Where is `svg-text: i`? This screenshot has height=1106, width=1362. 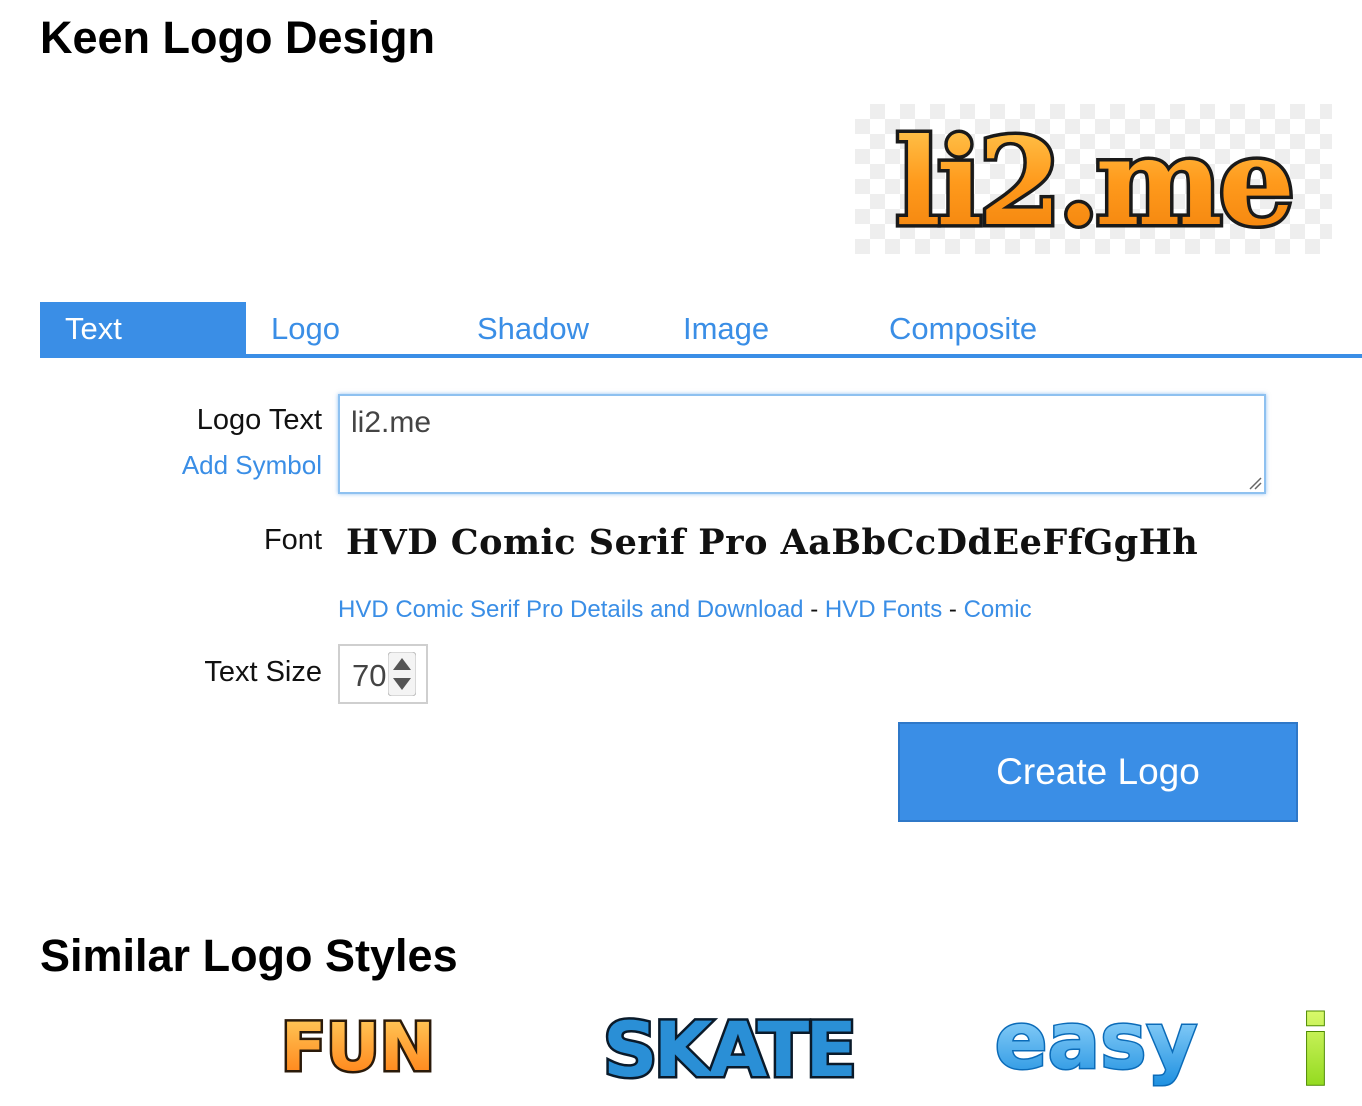
svg-text: i is located at coordinates (1315, 1045).